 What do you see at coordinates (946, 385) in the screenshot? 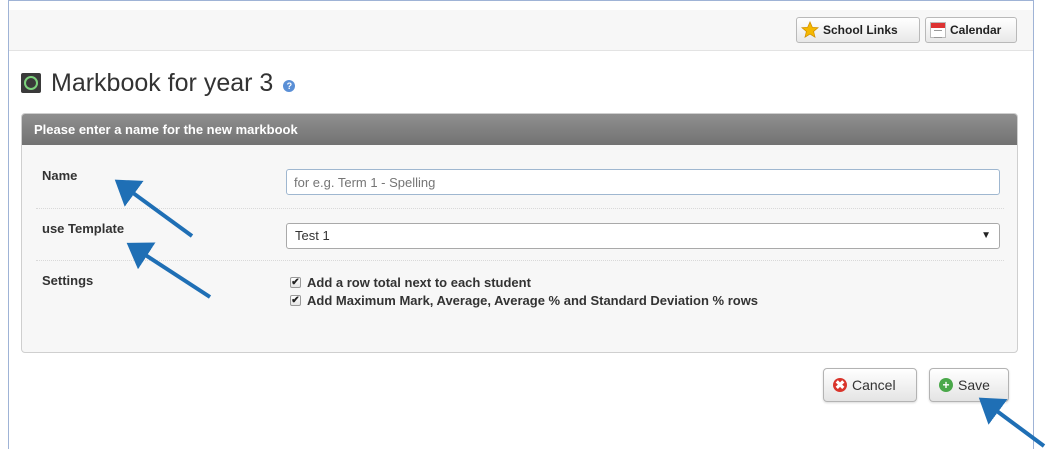
I see `save-icon: +` at bounding box center [946, 385].